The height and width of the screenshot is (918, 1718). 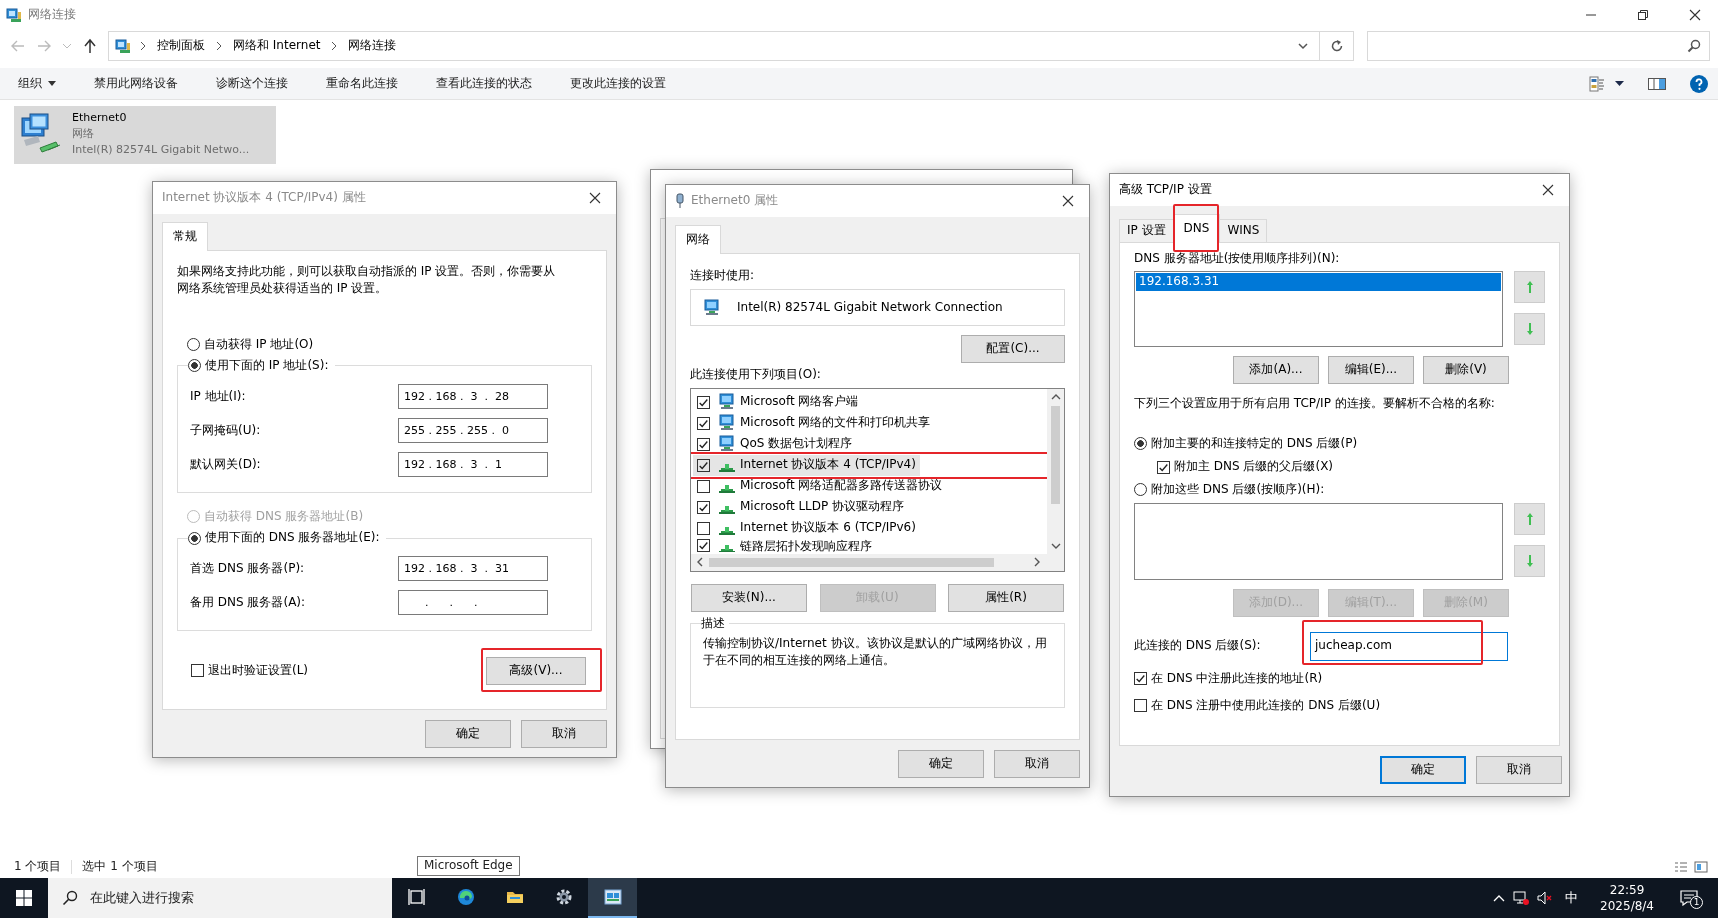 What do you see at coordinates (1237, 258) in the screenshot?
I see `section-label: DNS 服务器地址(按使用顺序排列)(N):` at bounding box center [1237, 258].